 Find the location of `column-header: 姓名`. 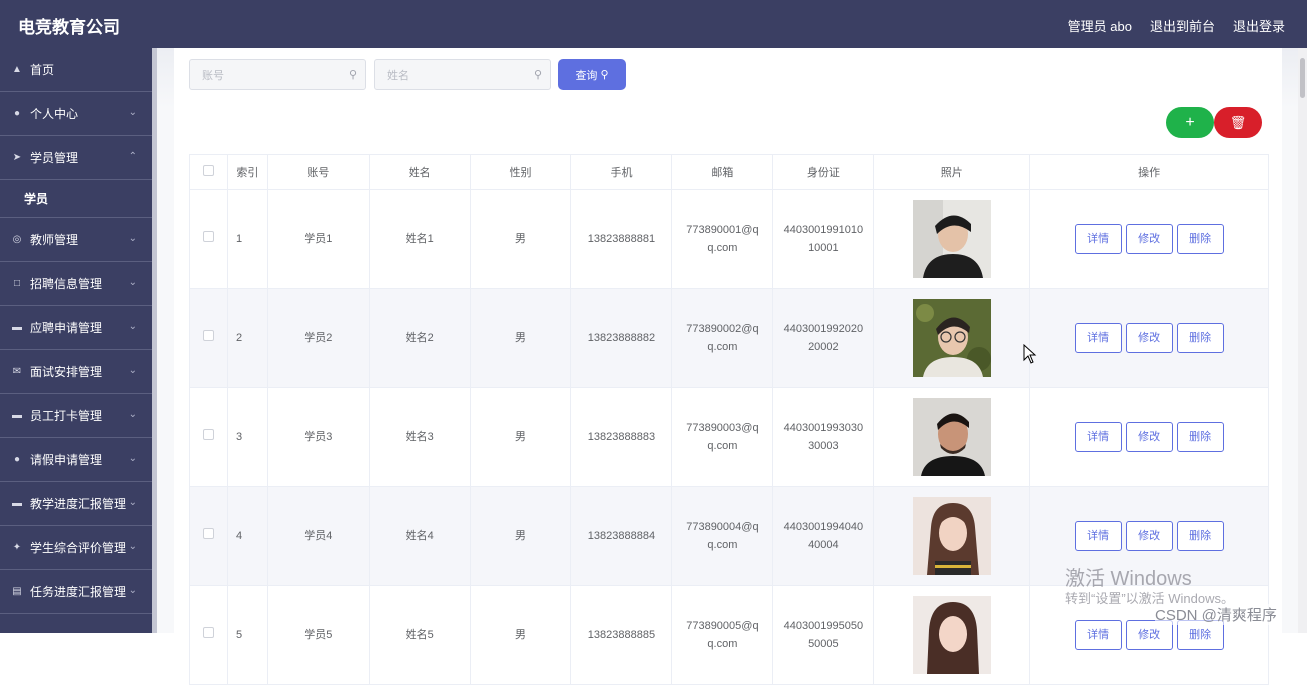

column-header: 姓名 is located at coordinates (419, 172).